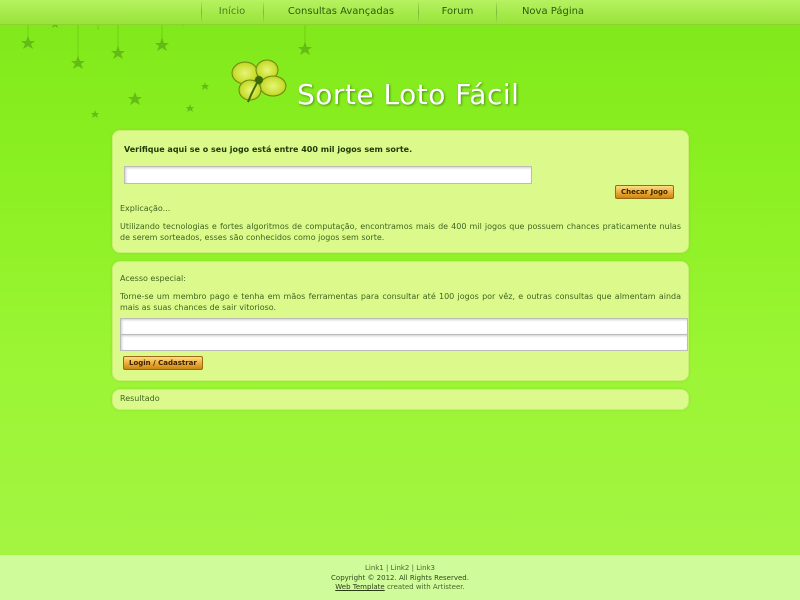 The image size is (800, 600). Describe the element at coordinates (425, 587) in the screenshot. I see `footer-credit-text: created with Artisteer.` at that location.